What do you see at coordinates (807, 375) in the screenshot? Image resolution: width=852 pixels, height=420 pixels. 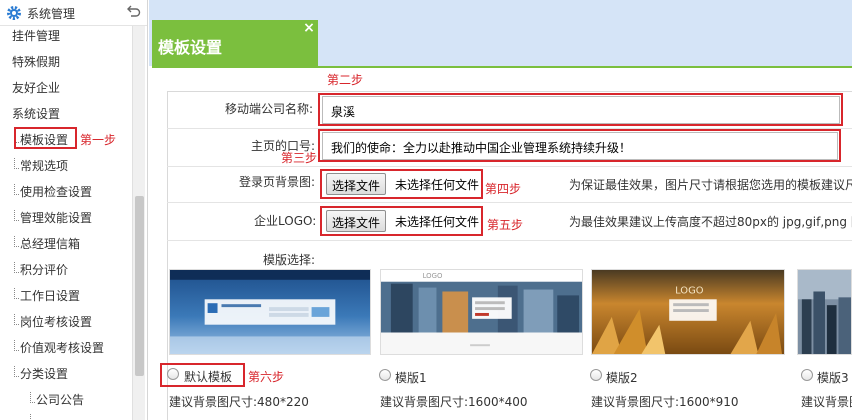 I see `template-3-radio` at bounding box center [807, 375].